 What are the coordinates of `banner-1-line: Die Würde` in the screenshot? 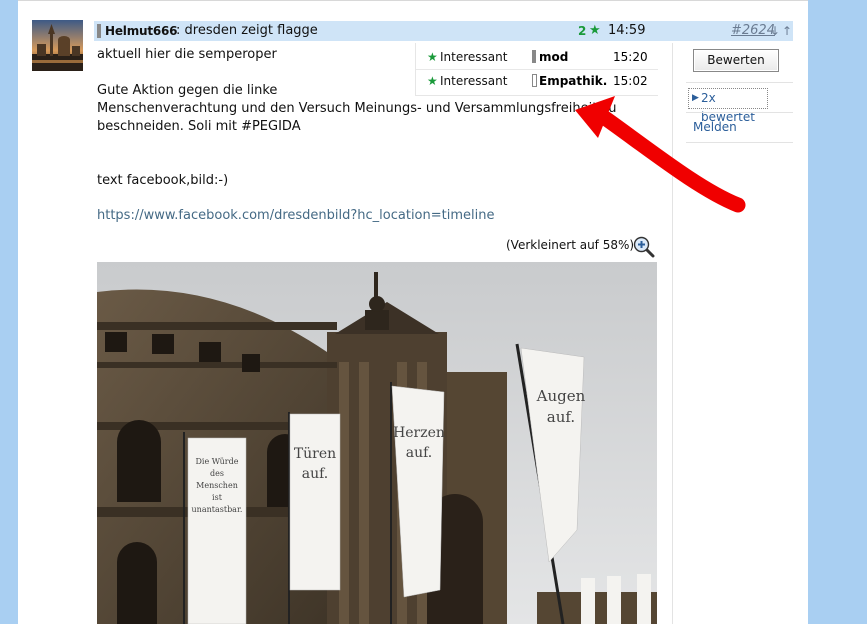 It's located at (217, 461).